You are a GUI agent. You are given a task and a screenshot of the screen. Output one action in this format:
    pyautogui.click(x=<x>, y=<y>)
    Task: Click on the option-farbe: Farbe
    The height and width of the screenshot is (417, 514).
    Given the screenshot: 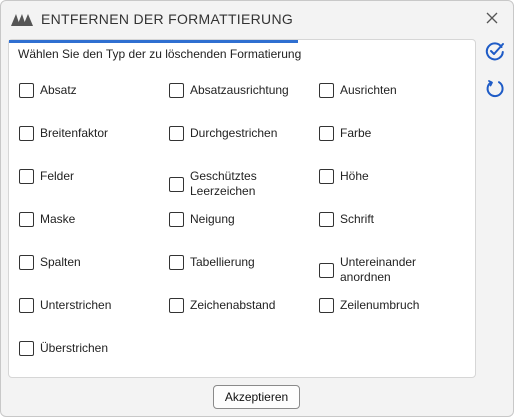 What is the action you would take?
    pyautogui.click(x=345, y=133)
    